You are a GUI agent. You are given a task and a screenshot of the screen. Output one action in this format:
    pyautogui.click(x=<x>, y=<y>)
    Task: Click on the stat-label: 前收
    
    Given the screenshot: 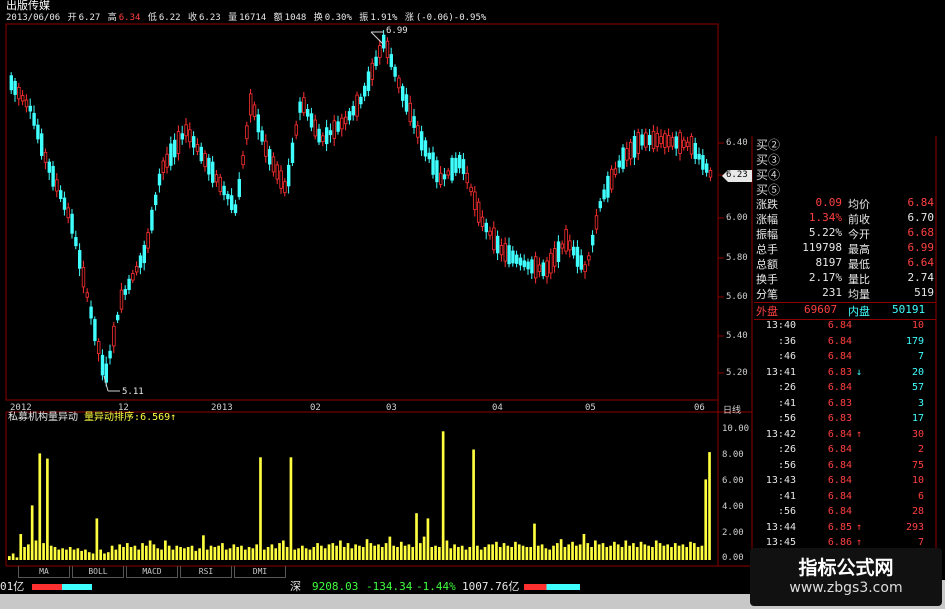 What is the action you would take?
    pyautogui.click(x=859, y=219)
    